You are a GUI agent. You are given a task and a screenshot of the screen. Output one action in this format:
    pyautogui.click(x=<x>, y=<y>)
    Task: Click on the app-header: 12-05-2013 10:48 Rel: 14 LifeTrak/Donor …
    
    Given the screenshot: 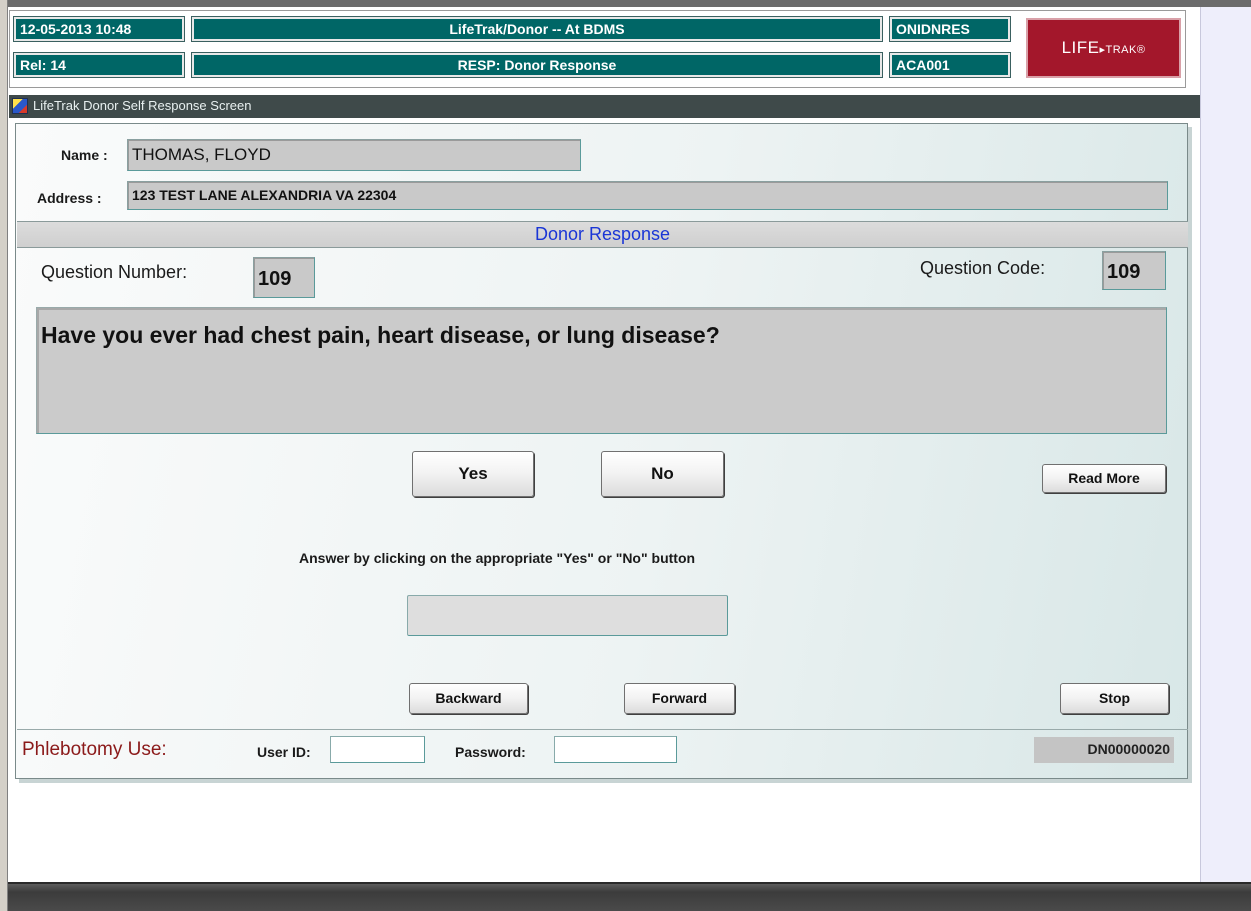 What is the action you would take?
    pyautogui.click(x=597, y=49)
    